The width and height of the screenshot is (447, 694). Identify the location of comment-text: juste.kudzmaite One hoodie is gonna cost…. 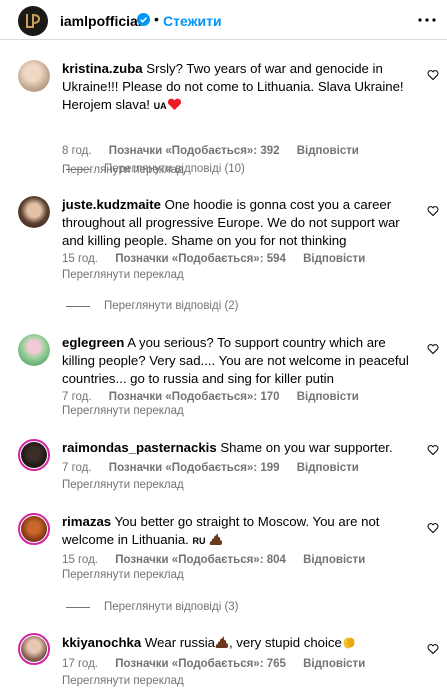
(237, 223).